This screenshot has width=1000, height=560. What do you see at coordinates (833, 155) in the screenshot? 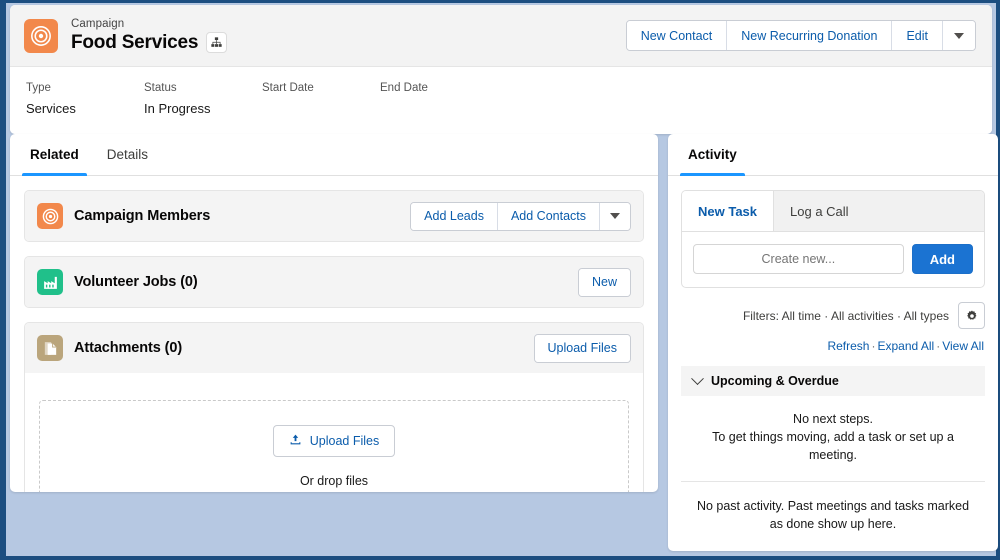
I see `activity-panel-tabs: Activity` at bounding box center [833, 155].